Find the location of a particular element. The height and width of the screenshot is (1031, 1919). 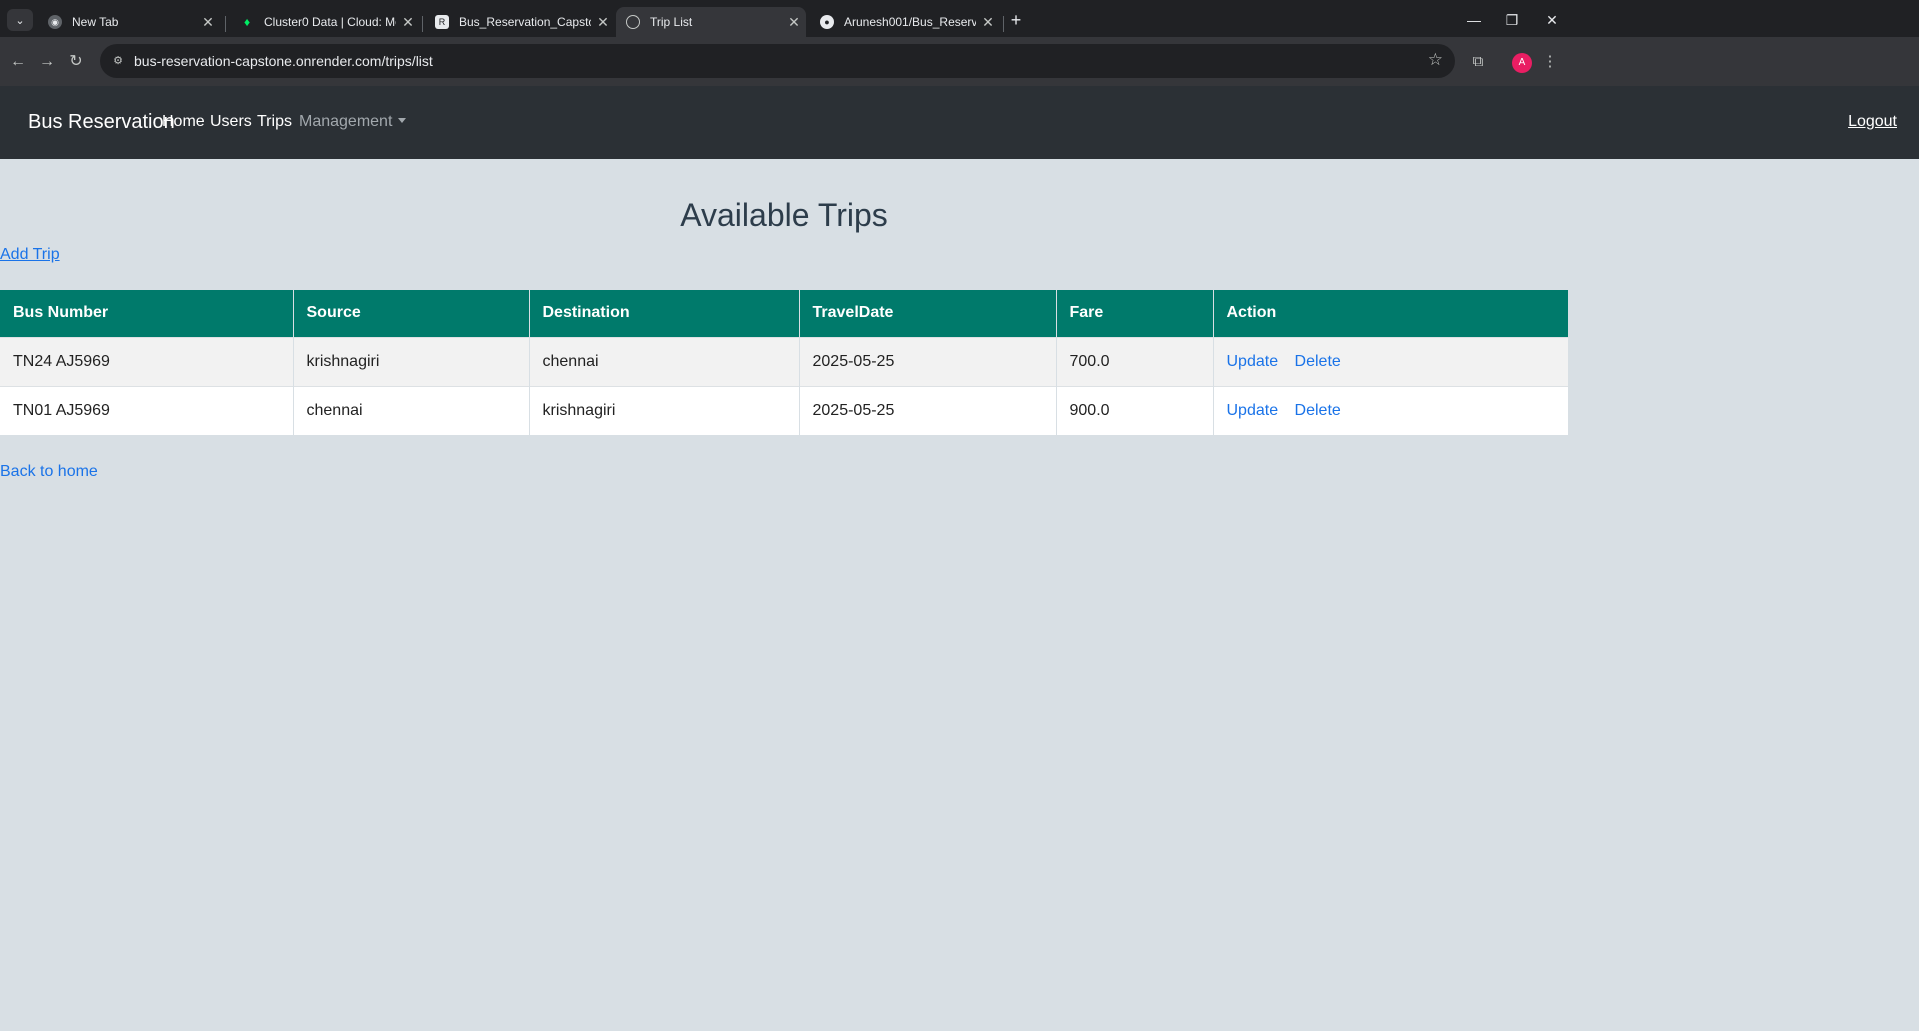

nav-home: Home is located at coordinates (183, 122).